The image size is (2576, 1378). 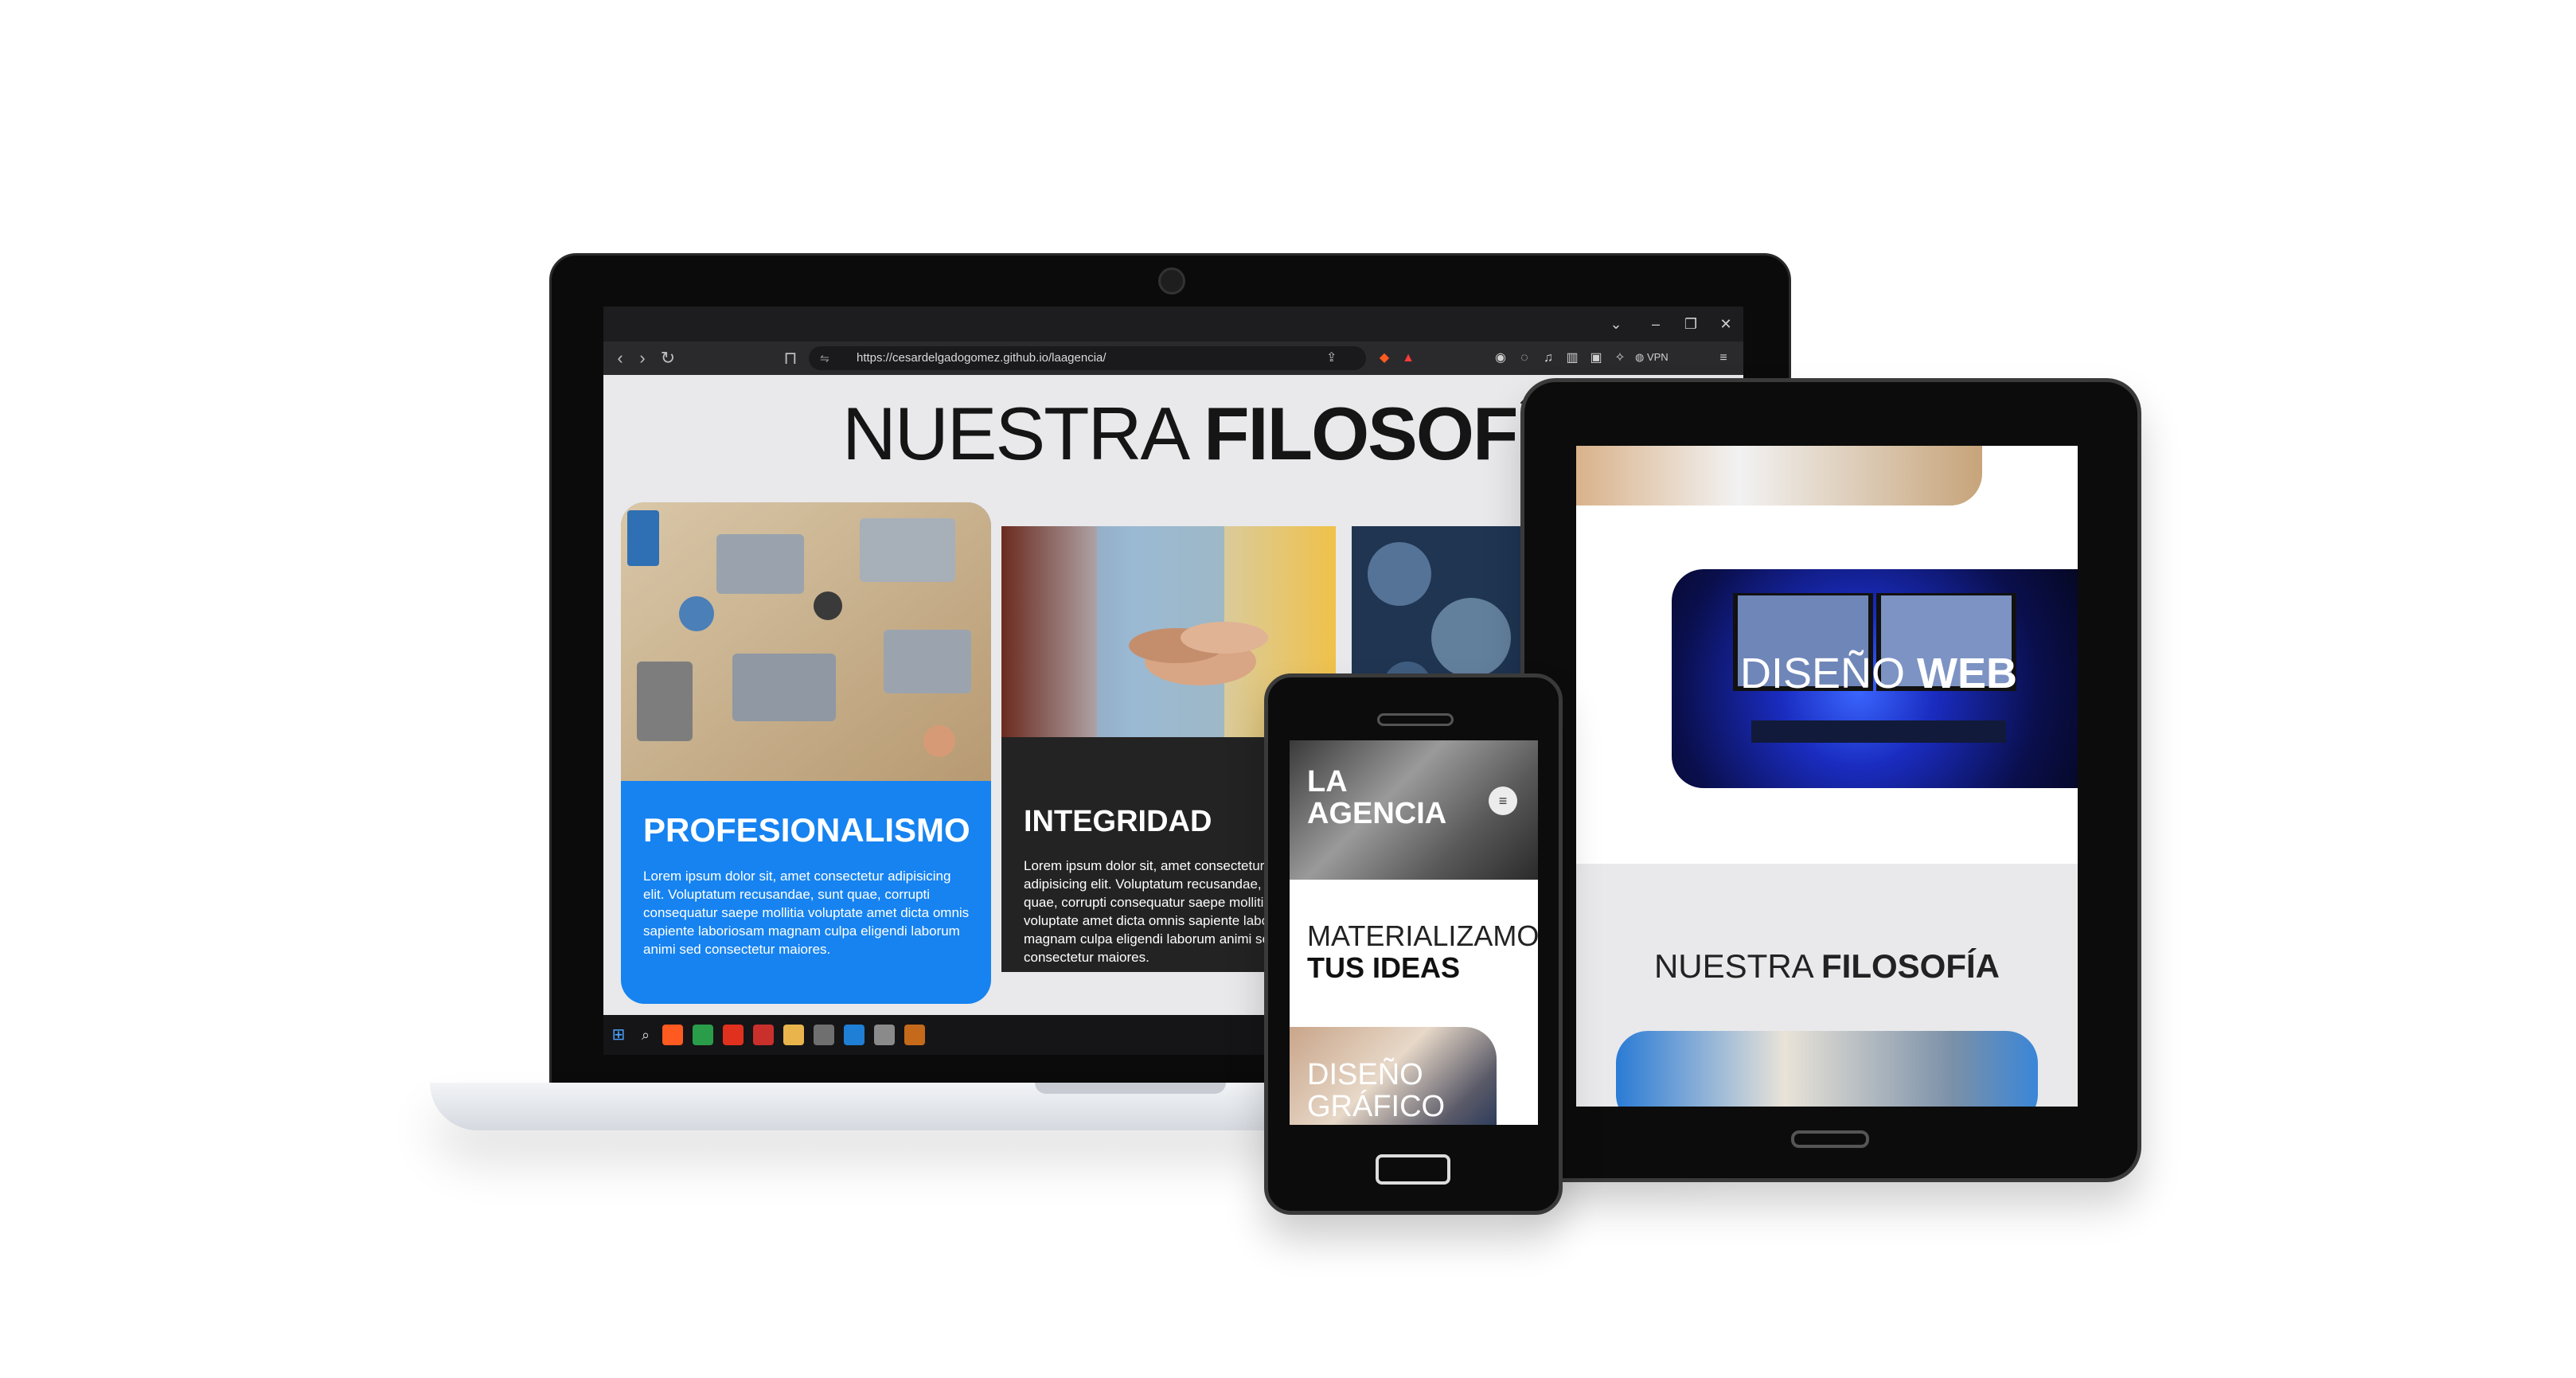 I want to click on vpn-button: ◍ VPN, so click(x=1652, y=357).